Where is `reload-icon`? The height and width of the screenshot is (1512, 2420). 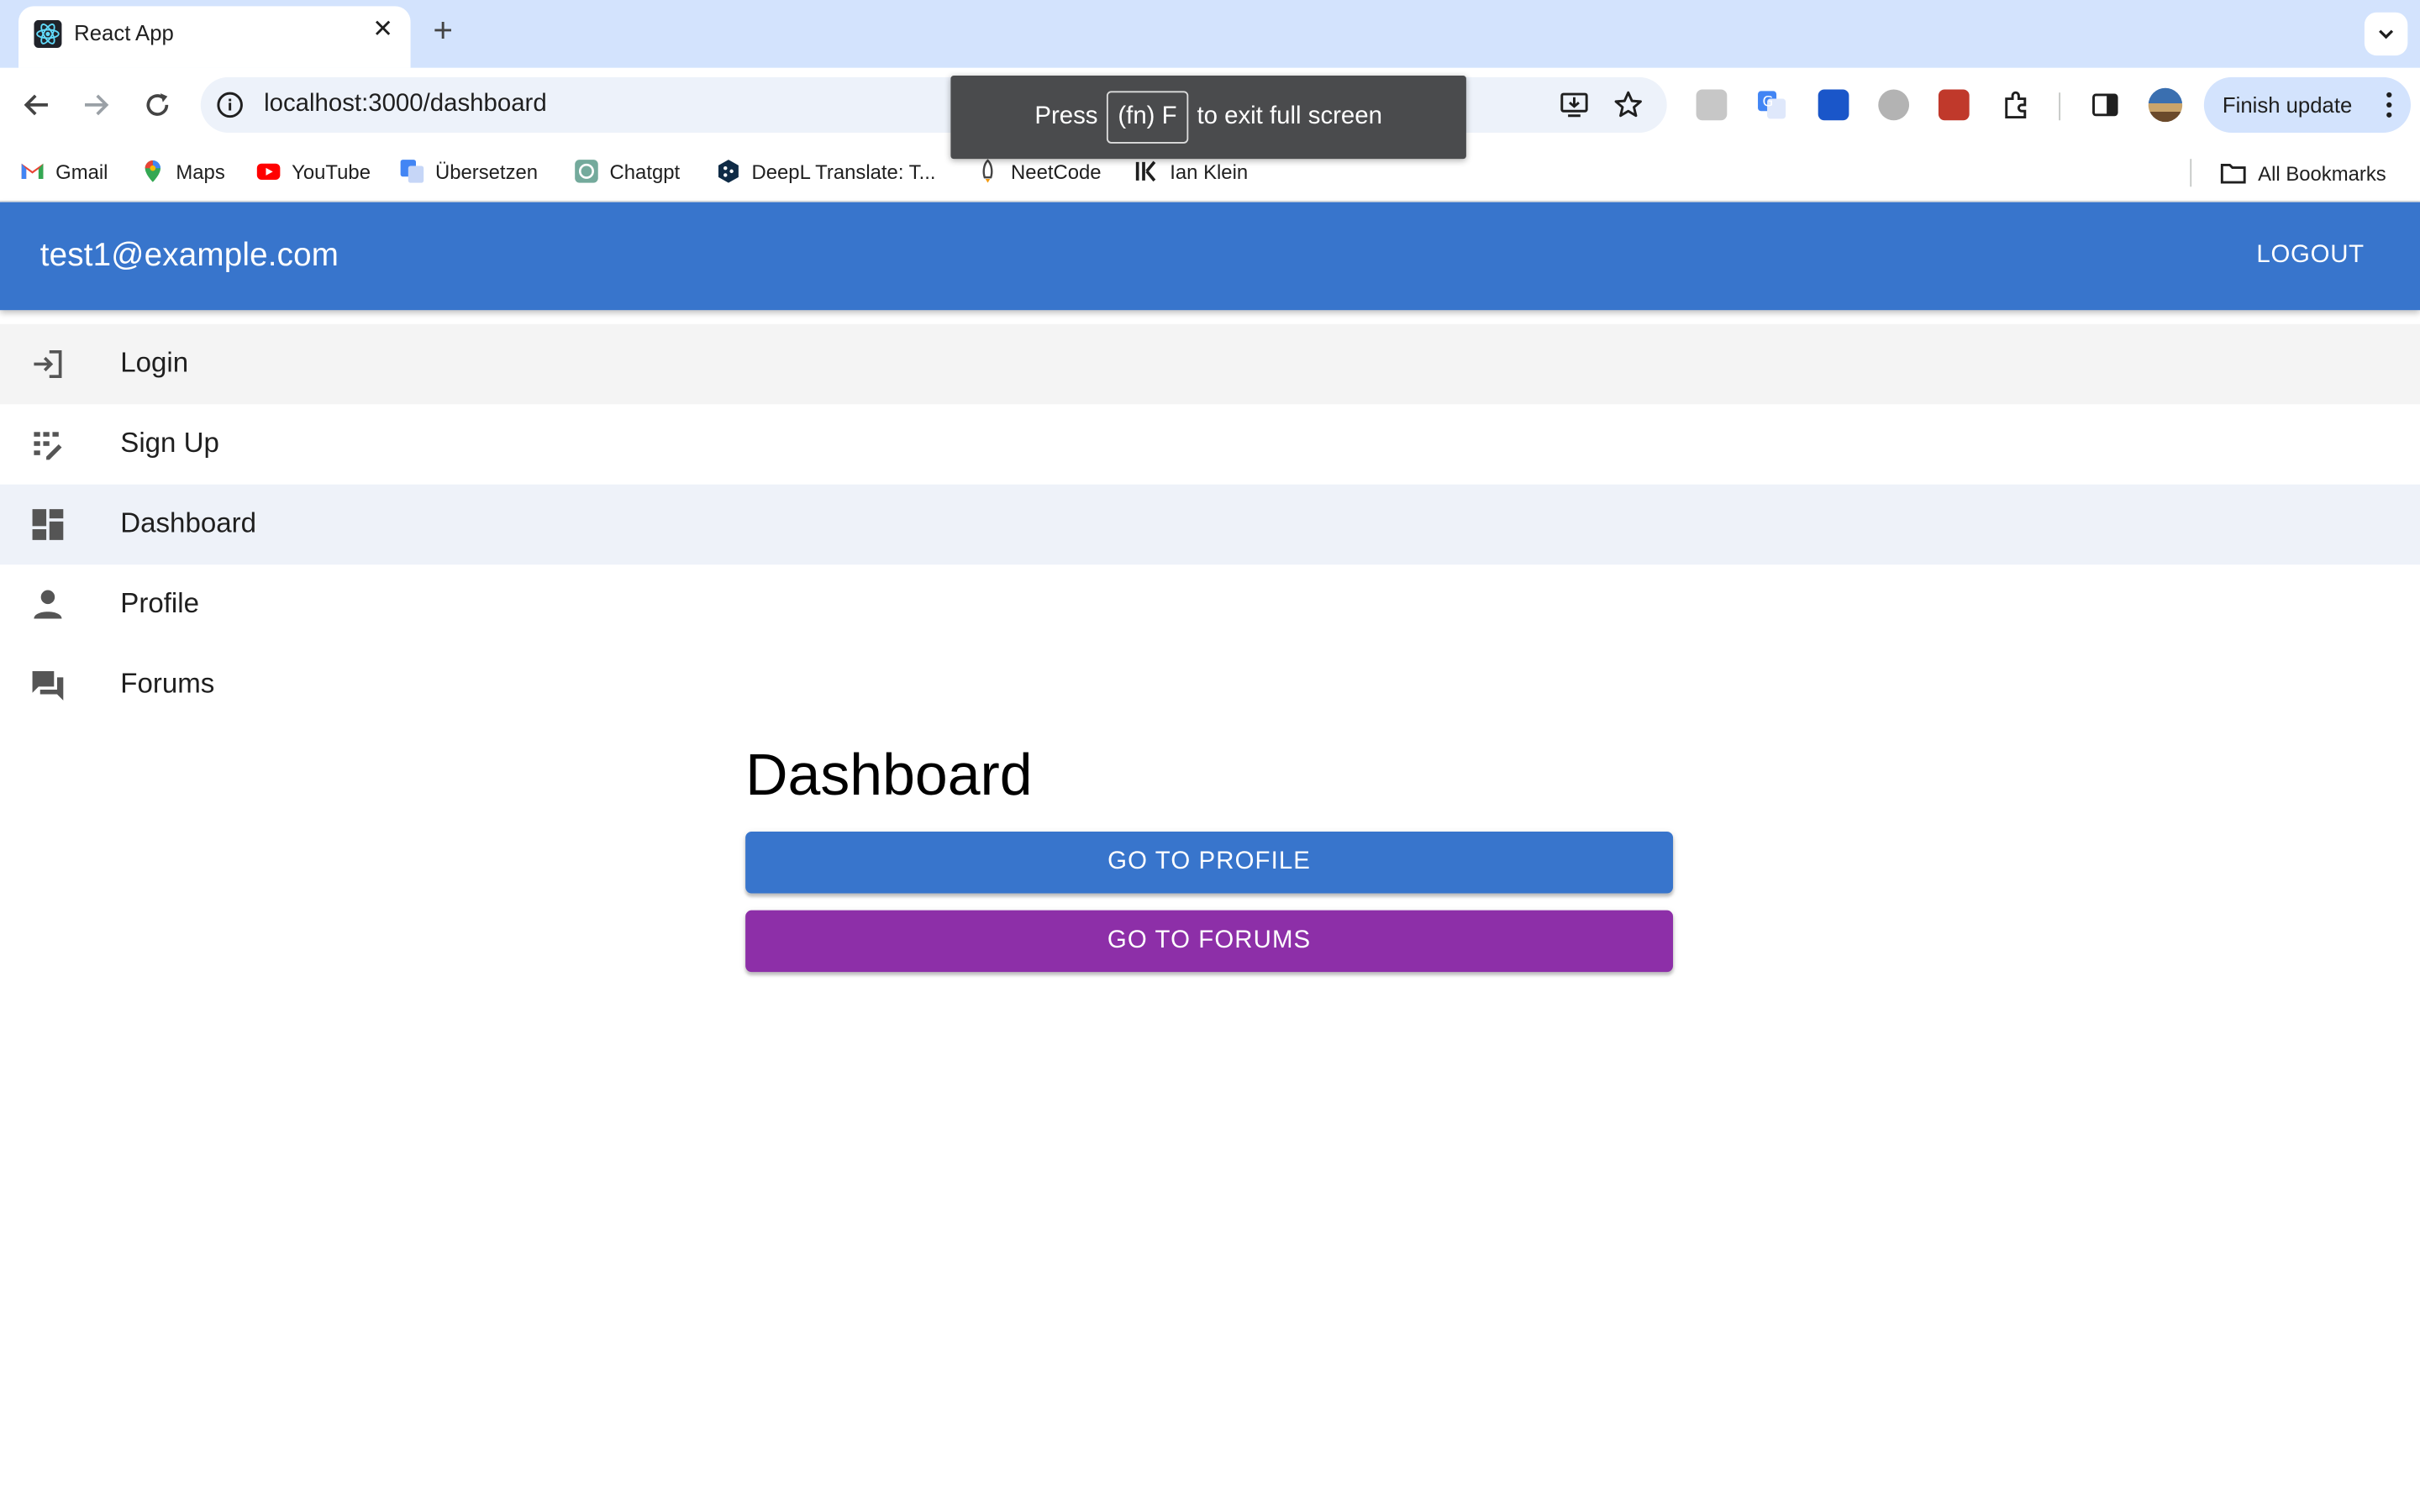
reload-icon is located at coordinates (157, 104).